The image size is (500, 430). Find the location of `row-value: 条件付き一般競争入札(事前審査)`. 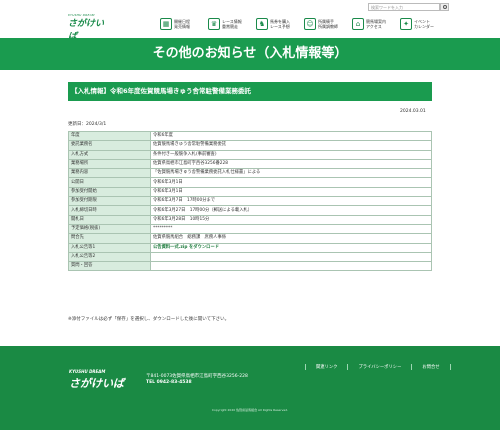

row-value: 条件付き一般競争入札(事前審査) is located at coordinates (291, 154).